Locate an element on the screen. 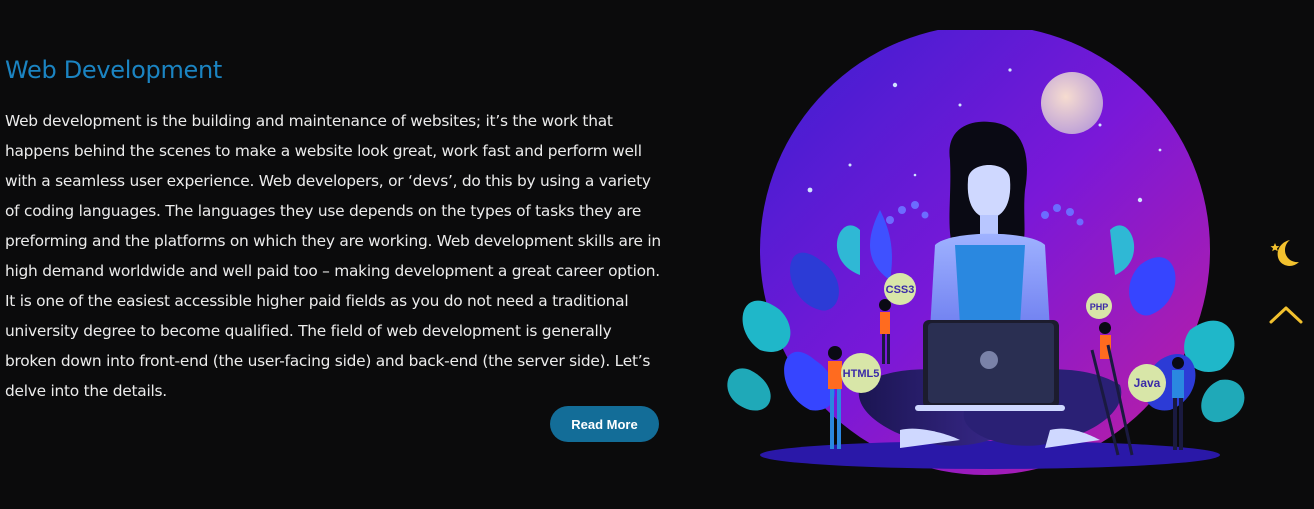 This screenshot has height=509, width=1314. html-badge-label: HTML5 is located at coordinates (861, 374).